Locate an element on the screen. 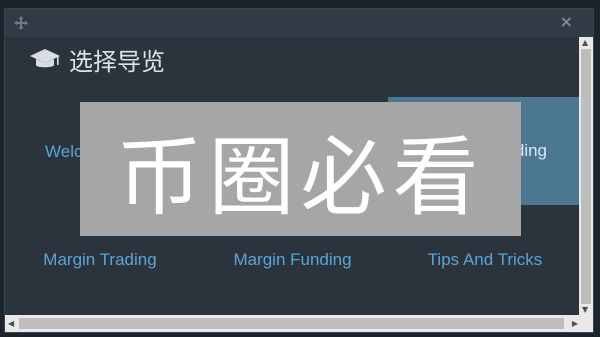 This screenshot has width=600, height=337. graduation-cap-icon is located at coordinates (45, 58).